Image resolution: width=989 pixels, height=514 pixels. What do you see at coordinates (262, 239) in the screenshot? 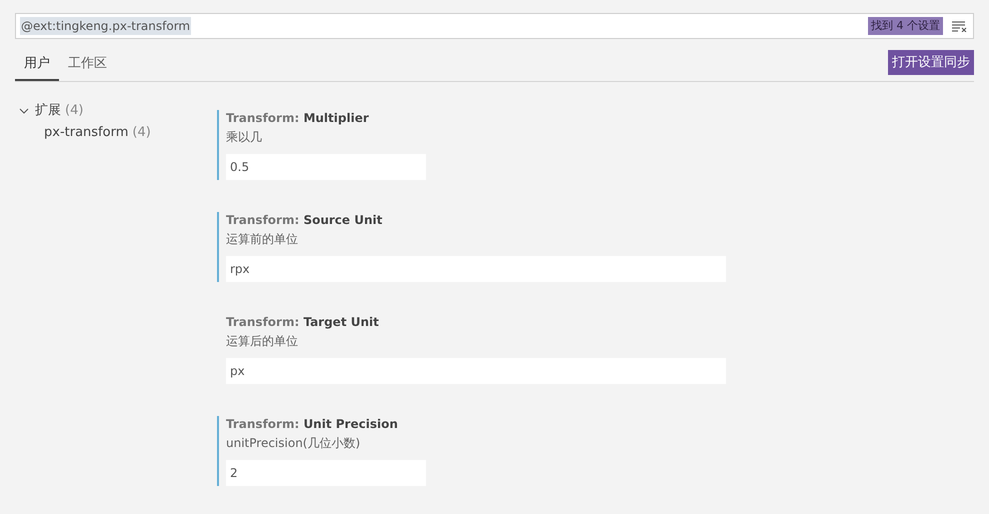
I see `setting-description: 运算前的单位` at bounding box center [262, 239].